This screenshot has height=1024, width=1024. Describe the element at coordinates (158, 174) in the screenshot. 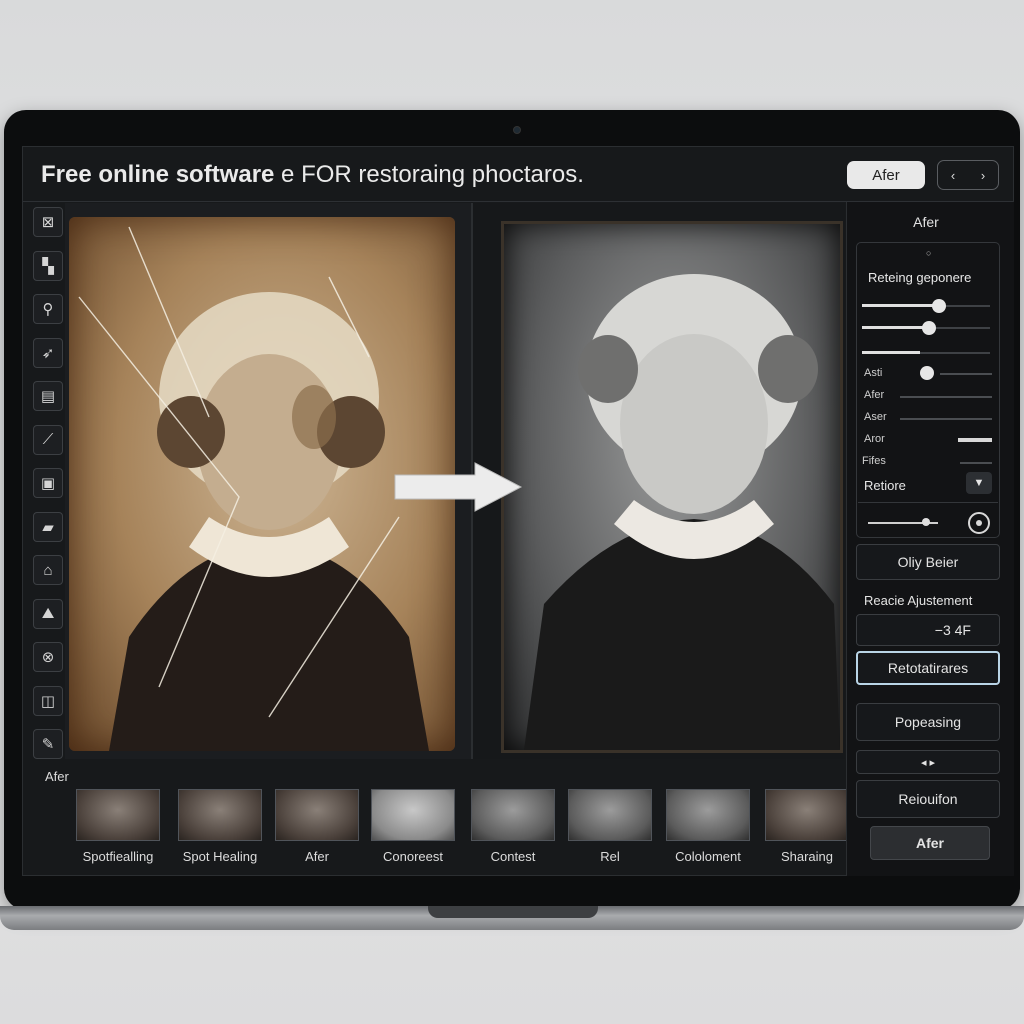

I see `app-title-bold: Free online software` at that location.